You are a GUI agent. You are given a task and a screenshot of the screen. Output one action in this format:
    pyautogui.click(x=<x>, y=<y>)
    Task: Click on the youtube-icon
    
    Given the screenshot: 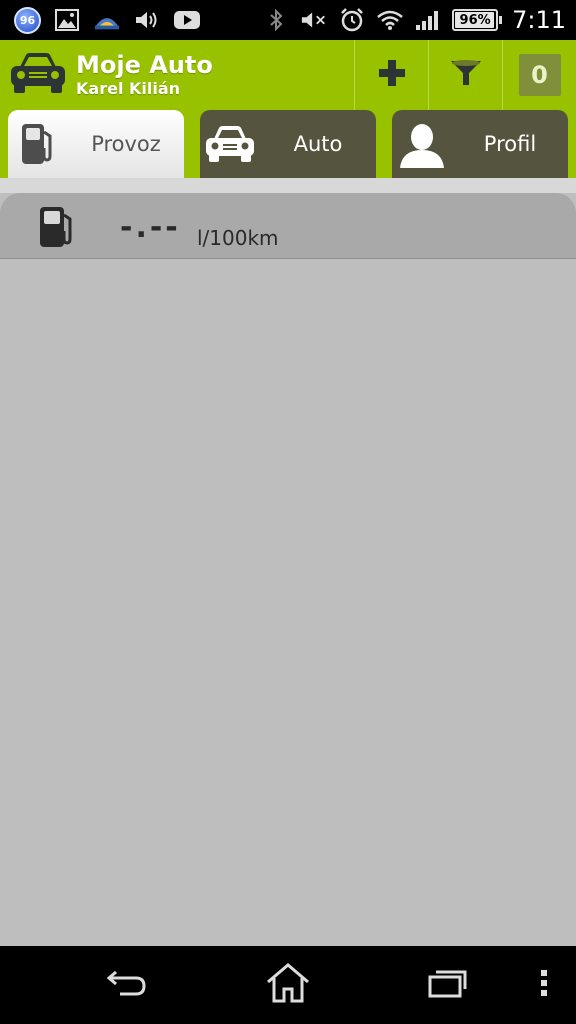 What is the action you would take?
    pyautogui.click(x=187, y=20)
    